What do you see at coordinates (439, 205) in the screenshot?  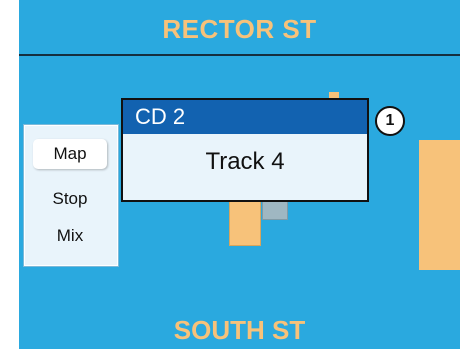 I see `map-block` at bounding box center [439, 205].